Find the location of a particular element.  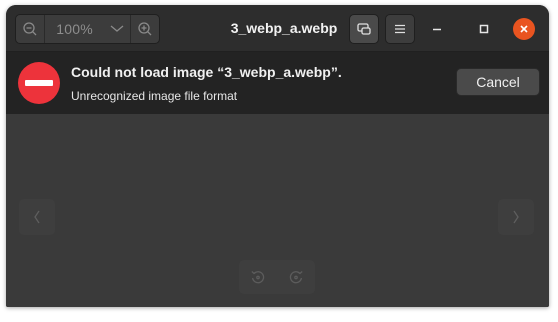

zoom-control-group: 100% is located at coordinates (87, 29).